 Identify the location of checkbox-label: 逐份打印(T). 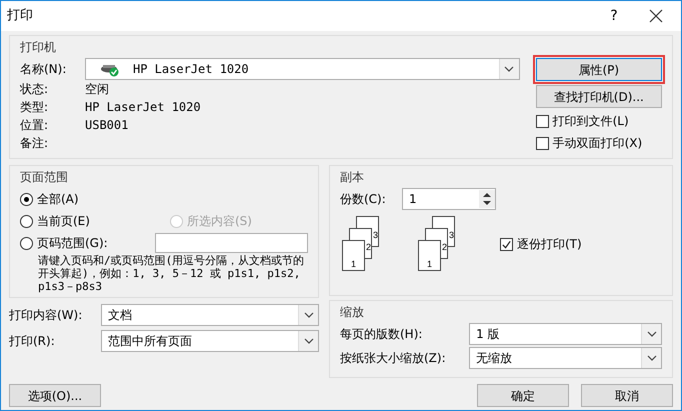
(549, 244).